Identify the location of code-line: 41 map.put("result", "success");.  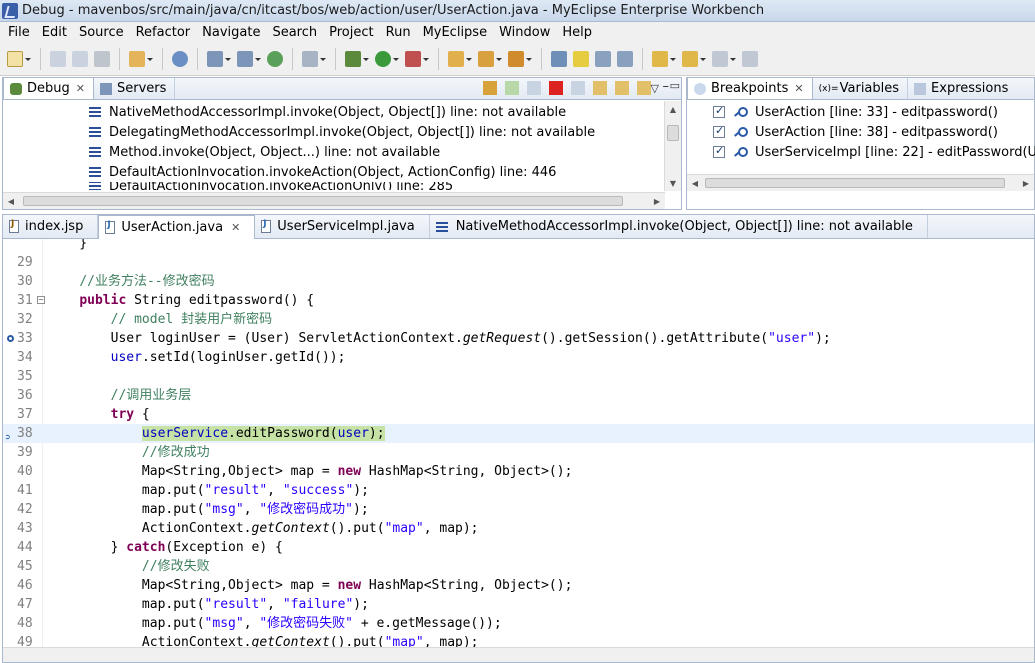
(518, 490).